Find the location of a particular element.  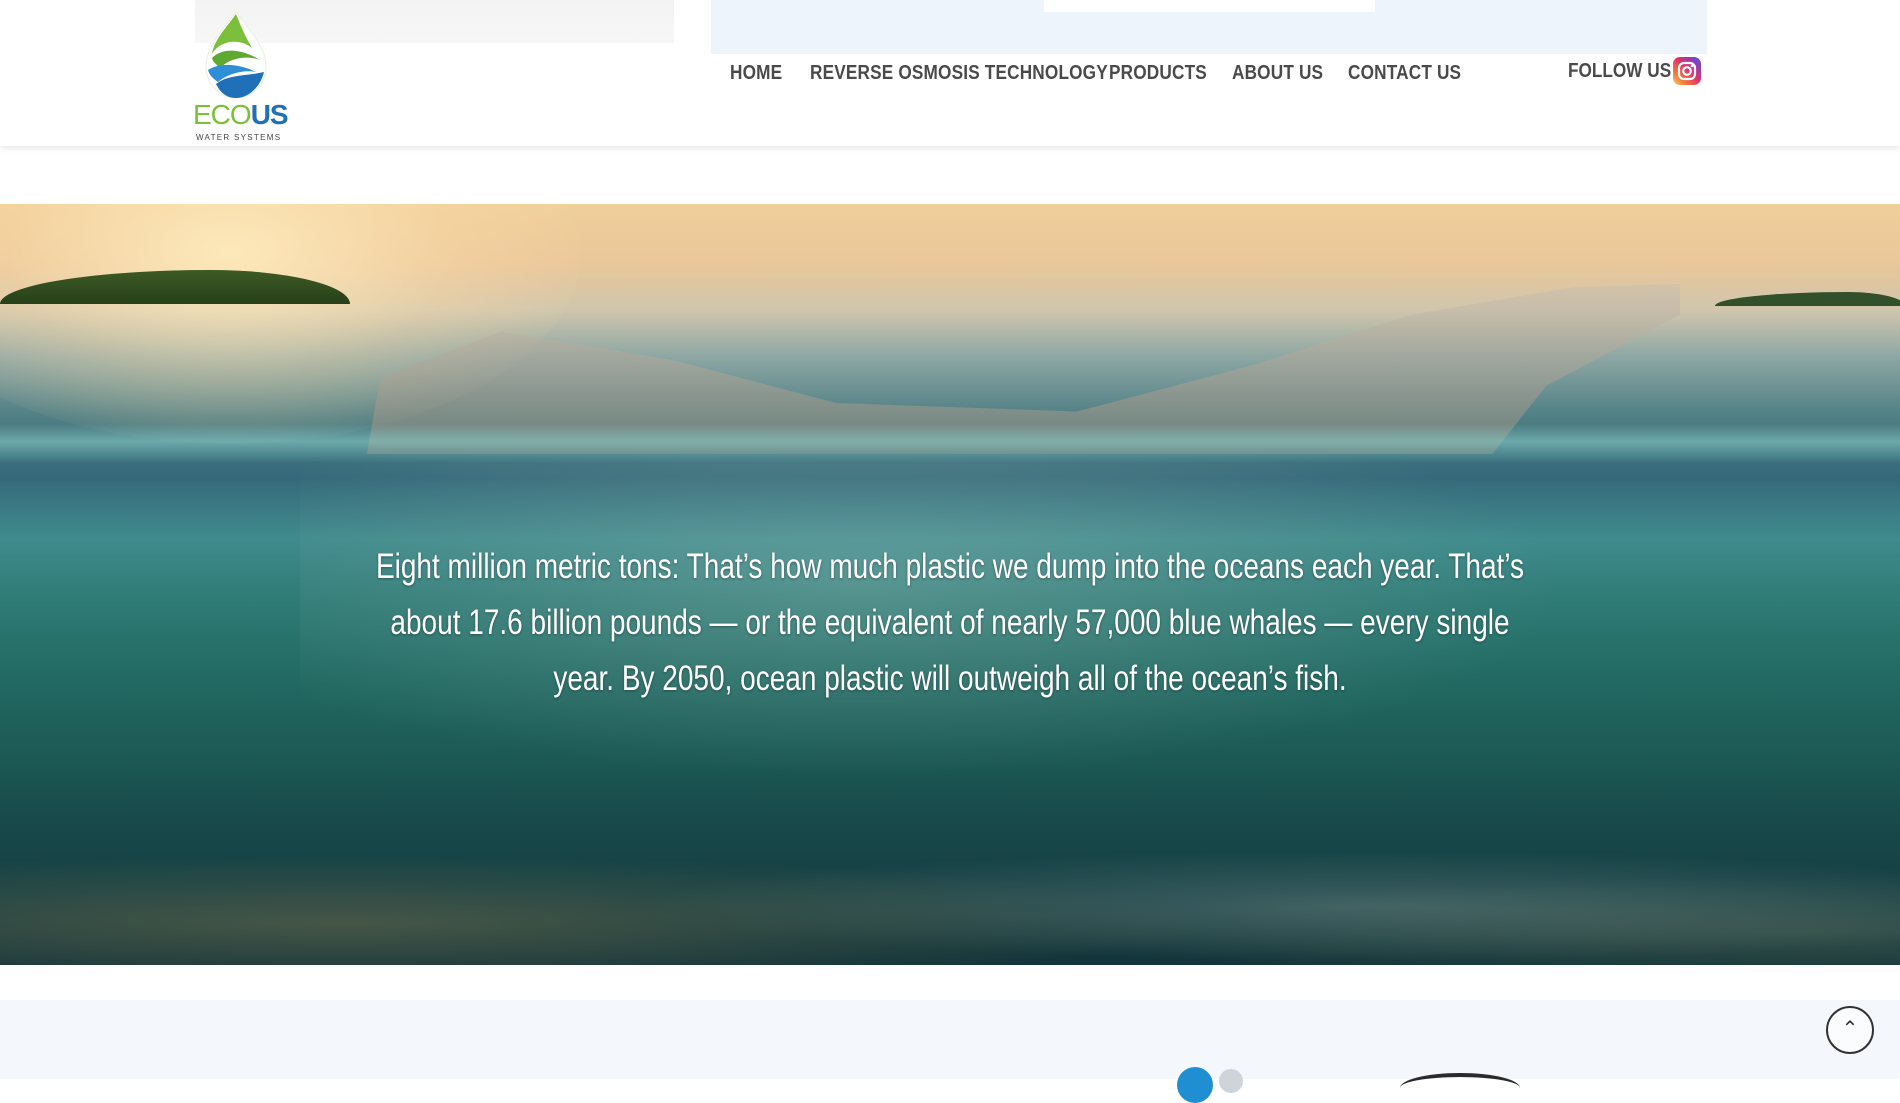

nav-item-contact-us: CONTACT US is located at coordinates (1404, 73).